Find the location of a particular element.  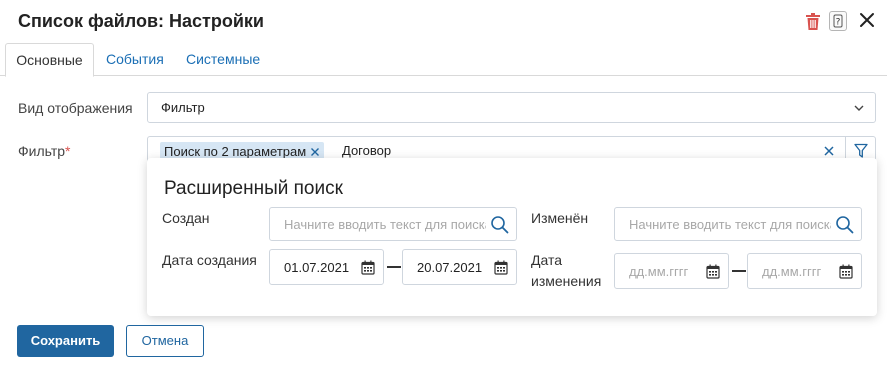

required-mark: * is located at coordinates (68, 151).